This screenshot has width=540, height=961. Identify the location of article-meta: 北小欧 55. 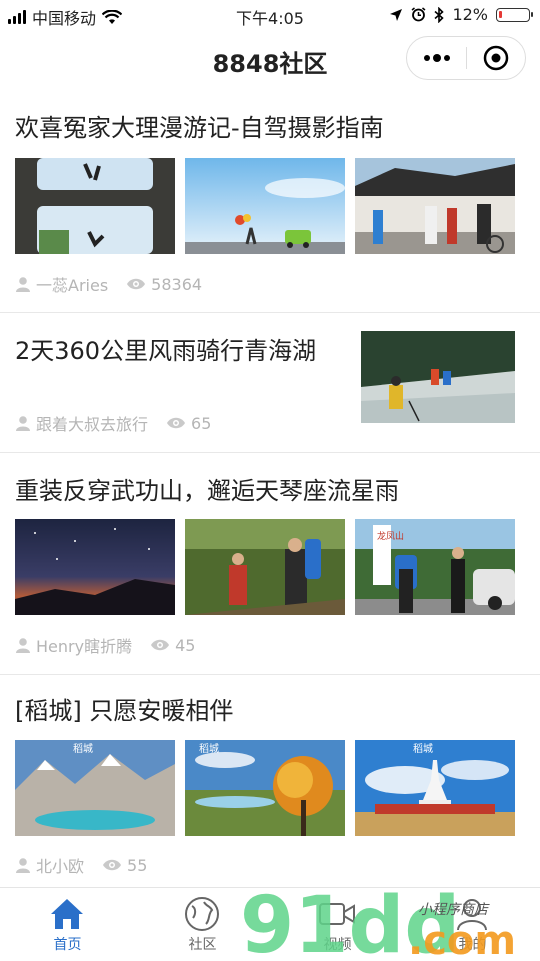
(86, 865).